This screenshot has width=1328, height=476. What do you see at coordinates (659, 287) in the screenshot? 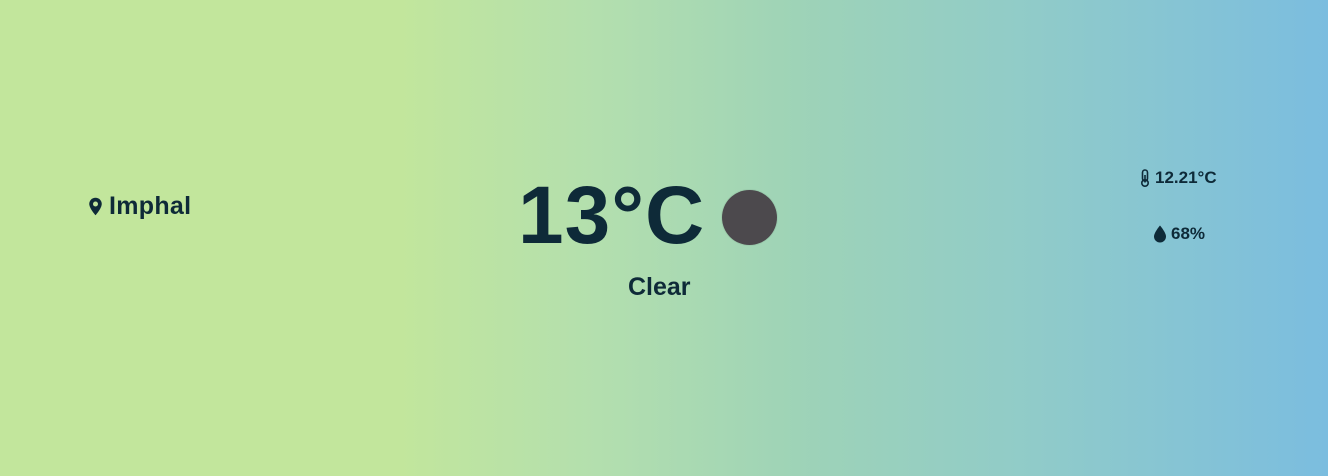
I see `weather-condition: Clear` at bounding box center [659, 287].